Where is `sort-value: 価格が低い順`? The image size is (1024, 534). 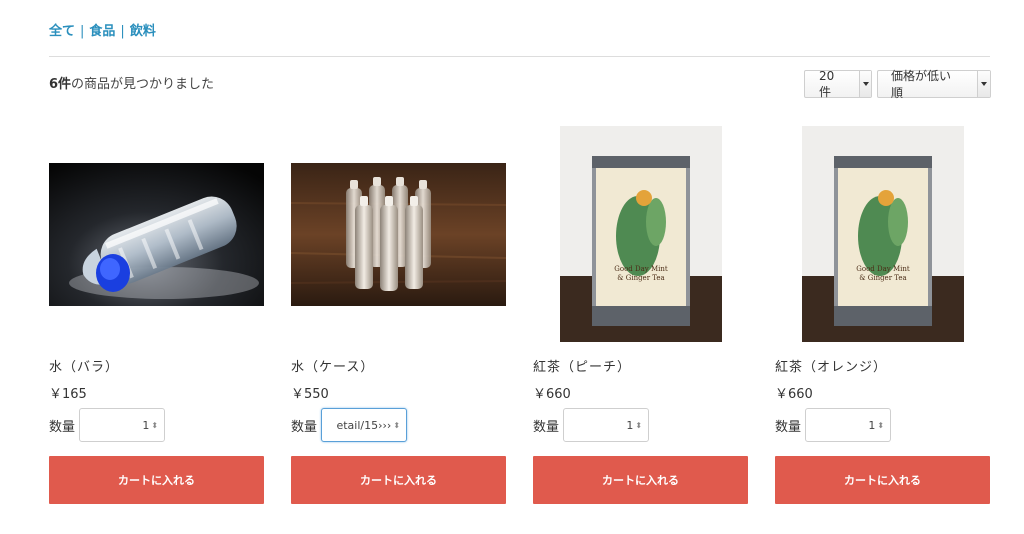
sort-value: 価格が低い順 is located at coordinates (921, 84).